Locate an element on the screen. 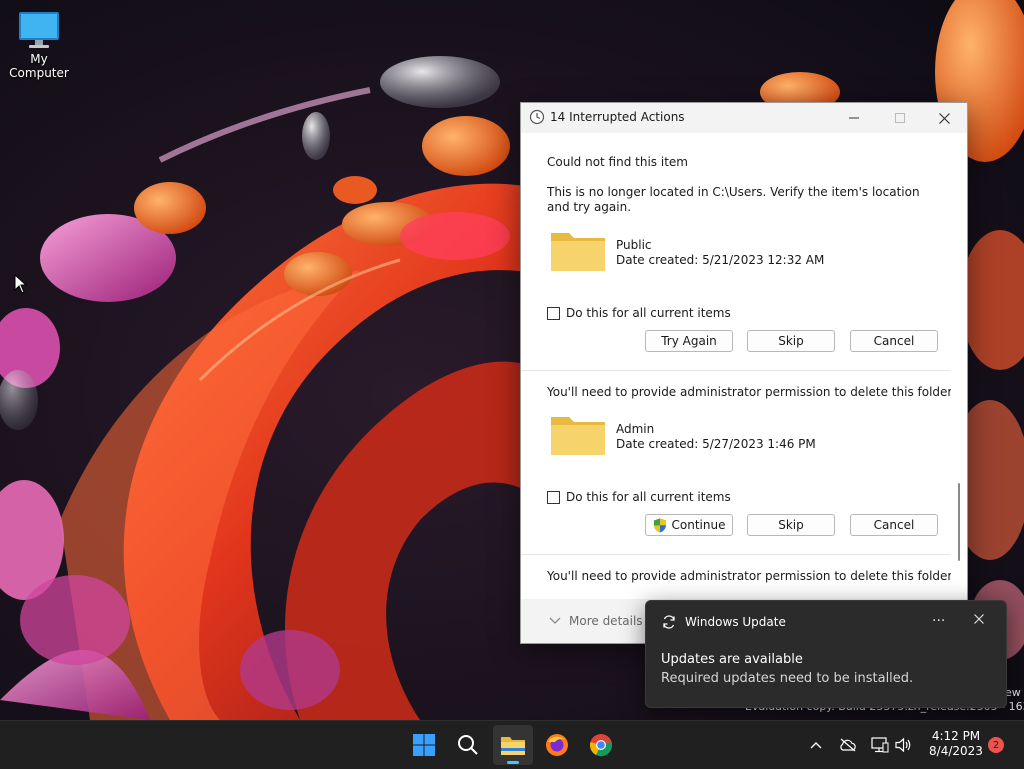  search-icon is located at coordinates (468, 745).